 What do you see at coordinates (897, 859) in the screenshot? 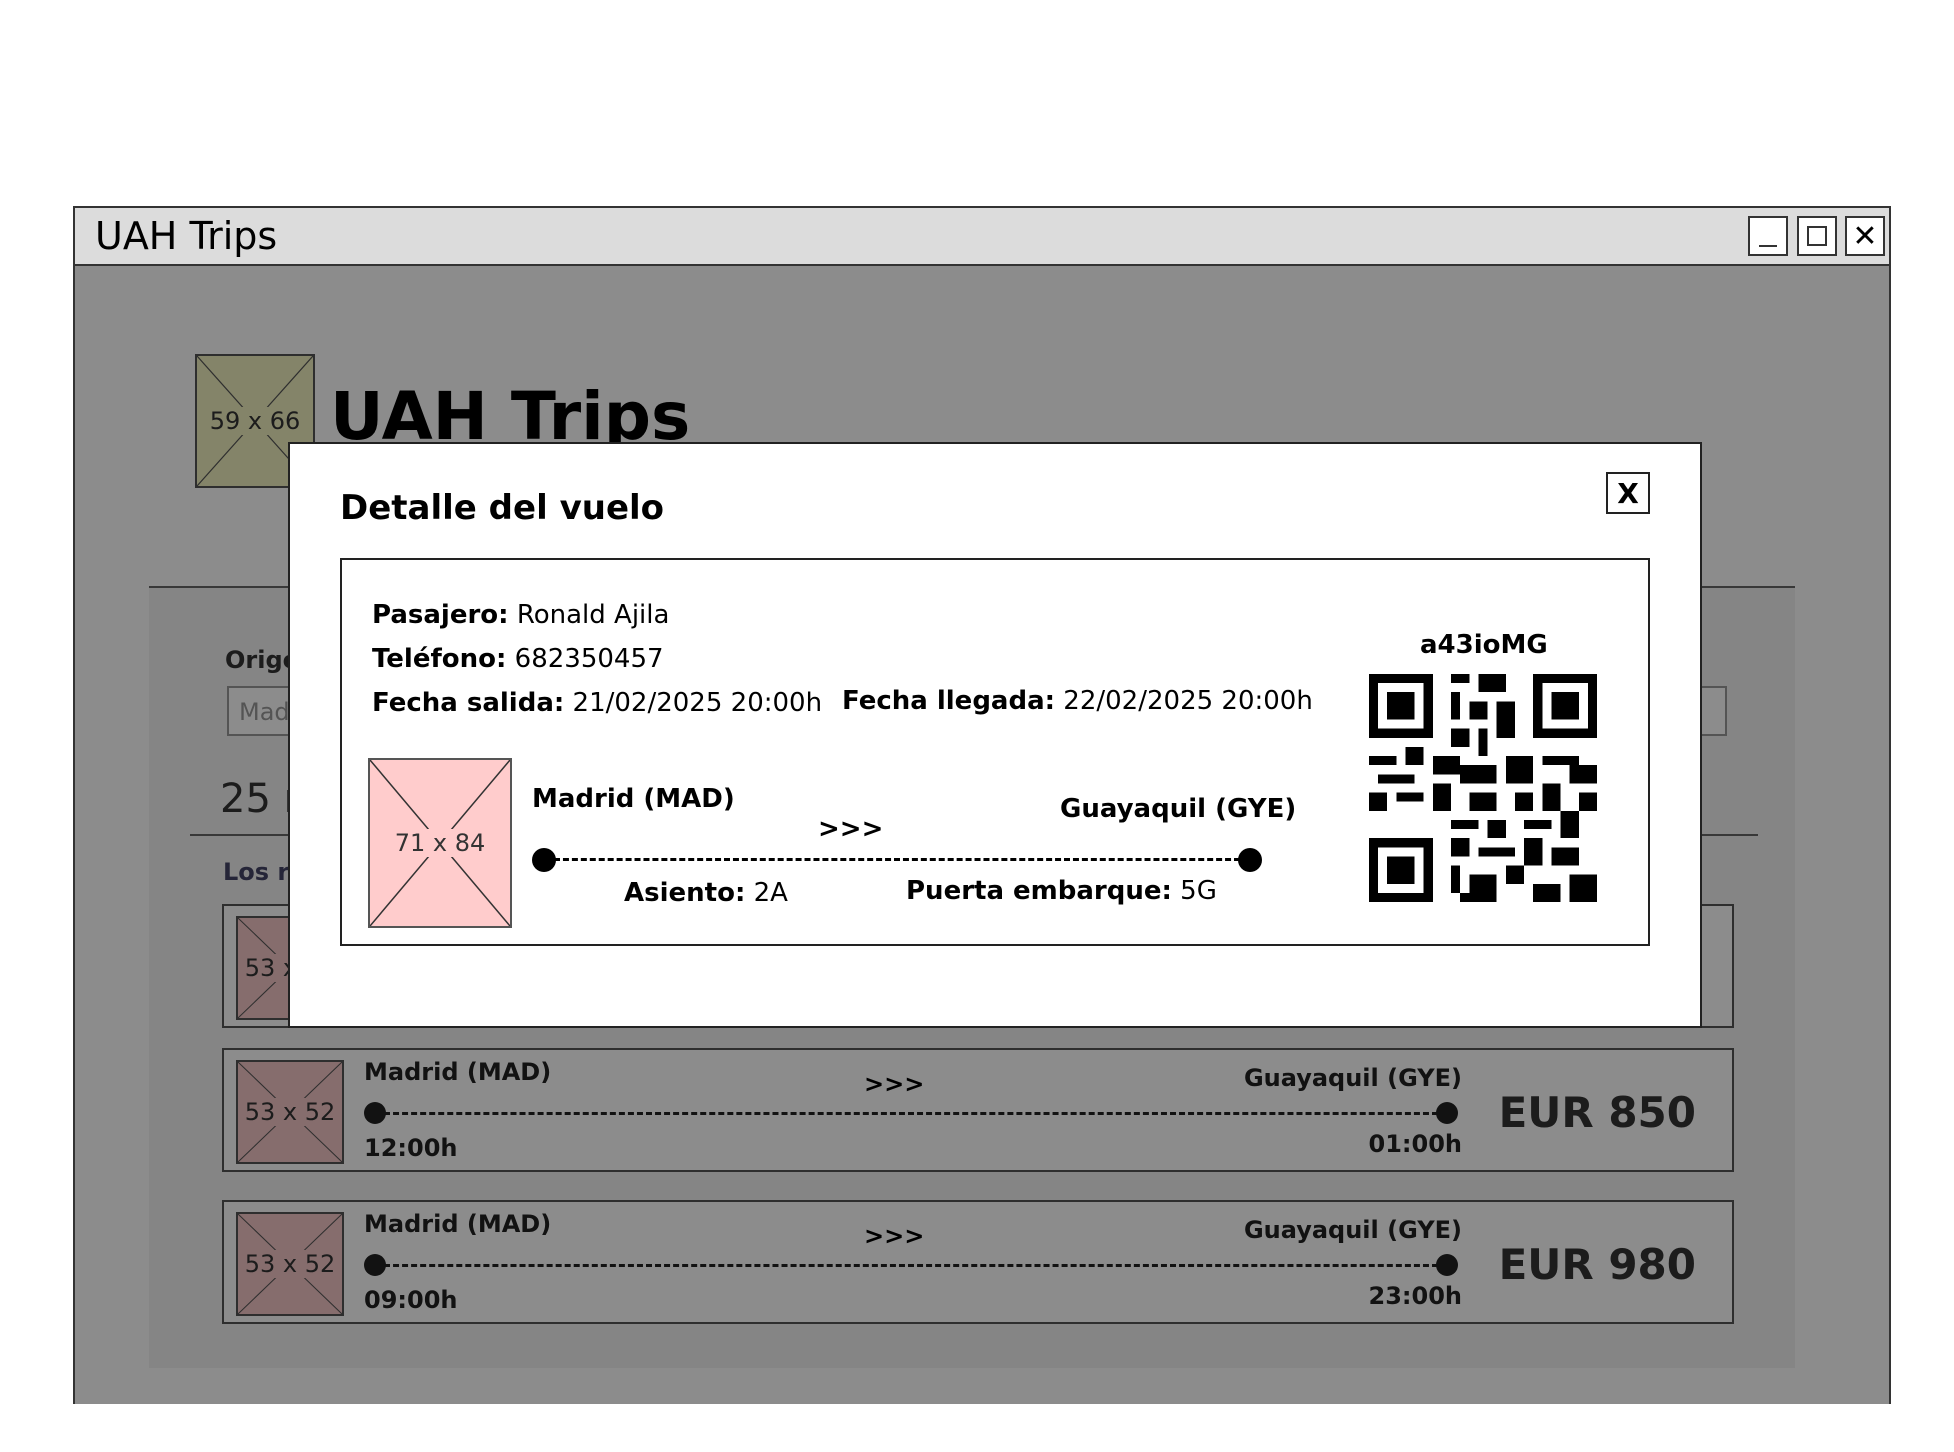
I see `route-line` at bounding box center [897, 859].